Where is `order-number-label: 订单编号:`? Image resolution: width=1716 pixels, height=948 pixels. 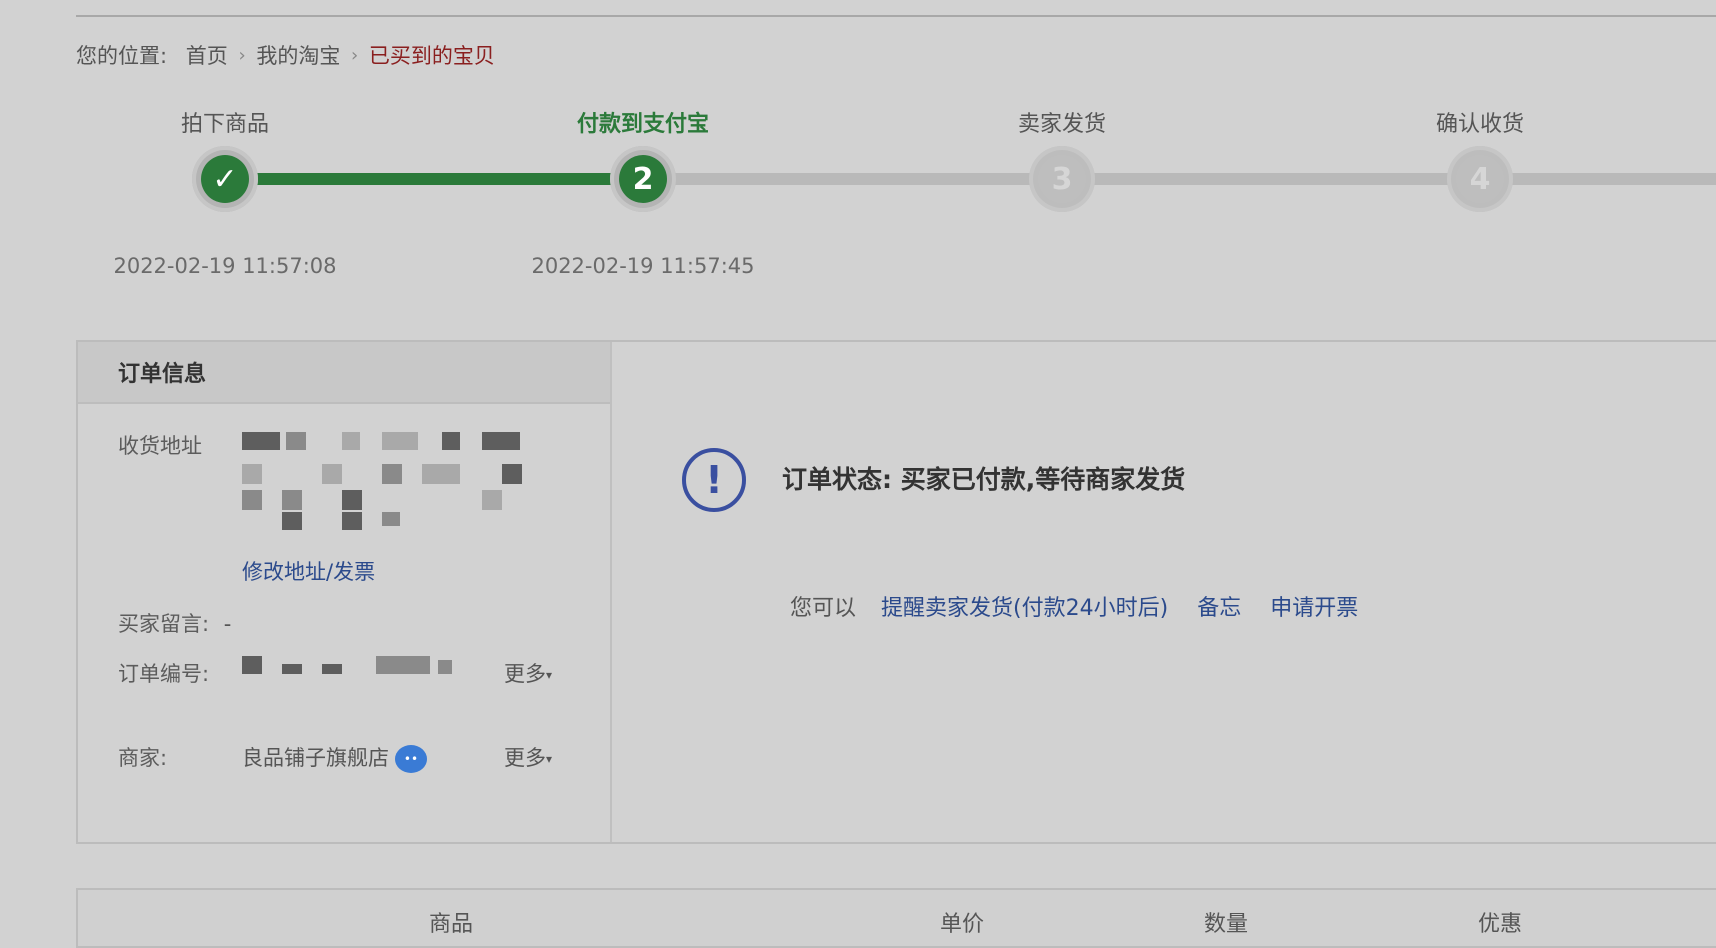
order-number-label: 订单编号: is located at coordinates (164, 674).